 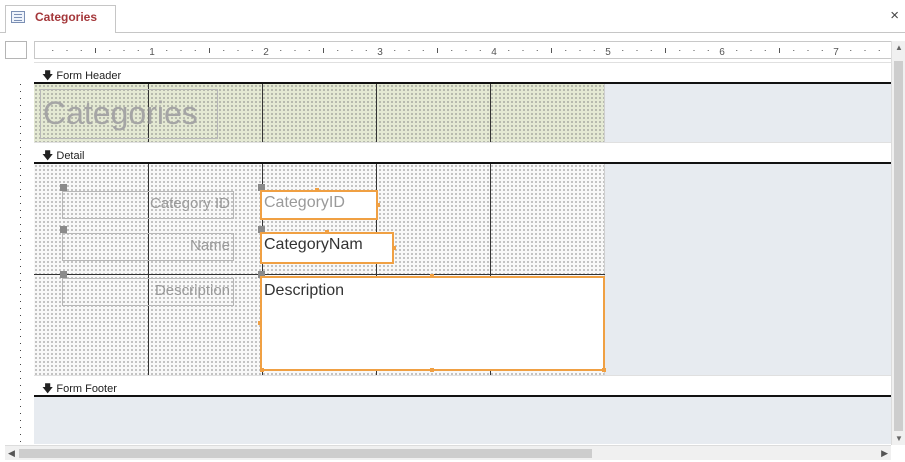 What do you see at coordinates (884, 453) in the screenshot?
I see `scroll-right-icon: ▶` at bounding box center [884, 453].